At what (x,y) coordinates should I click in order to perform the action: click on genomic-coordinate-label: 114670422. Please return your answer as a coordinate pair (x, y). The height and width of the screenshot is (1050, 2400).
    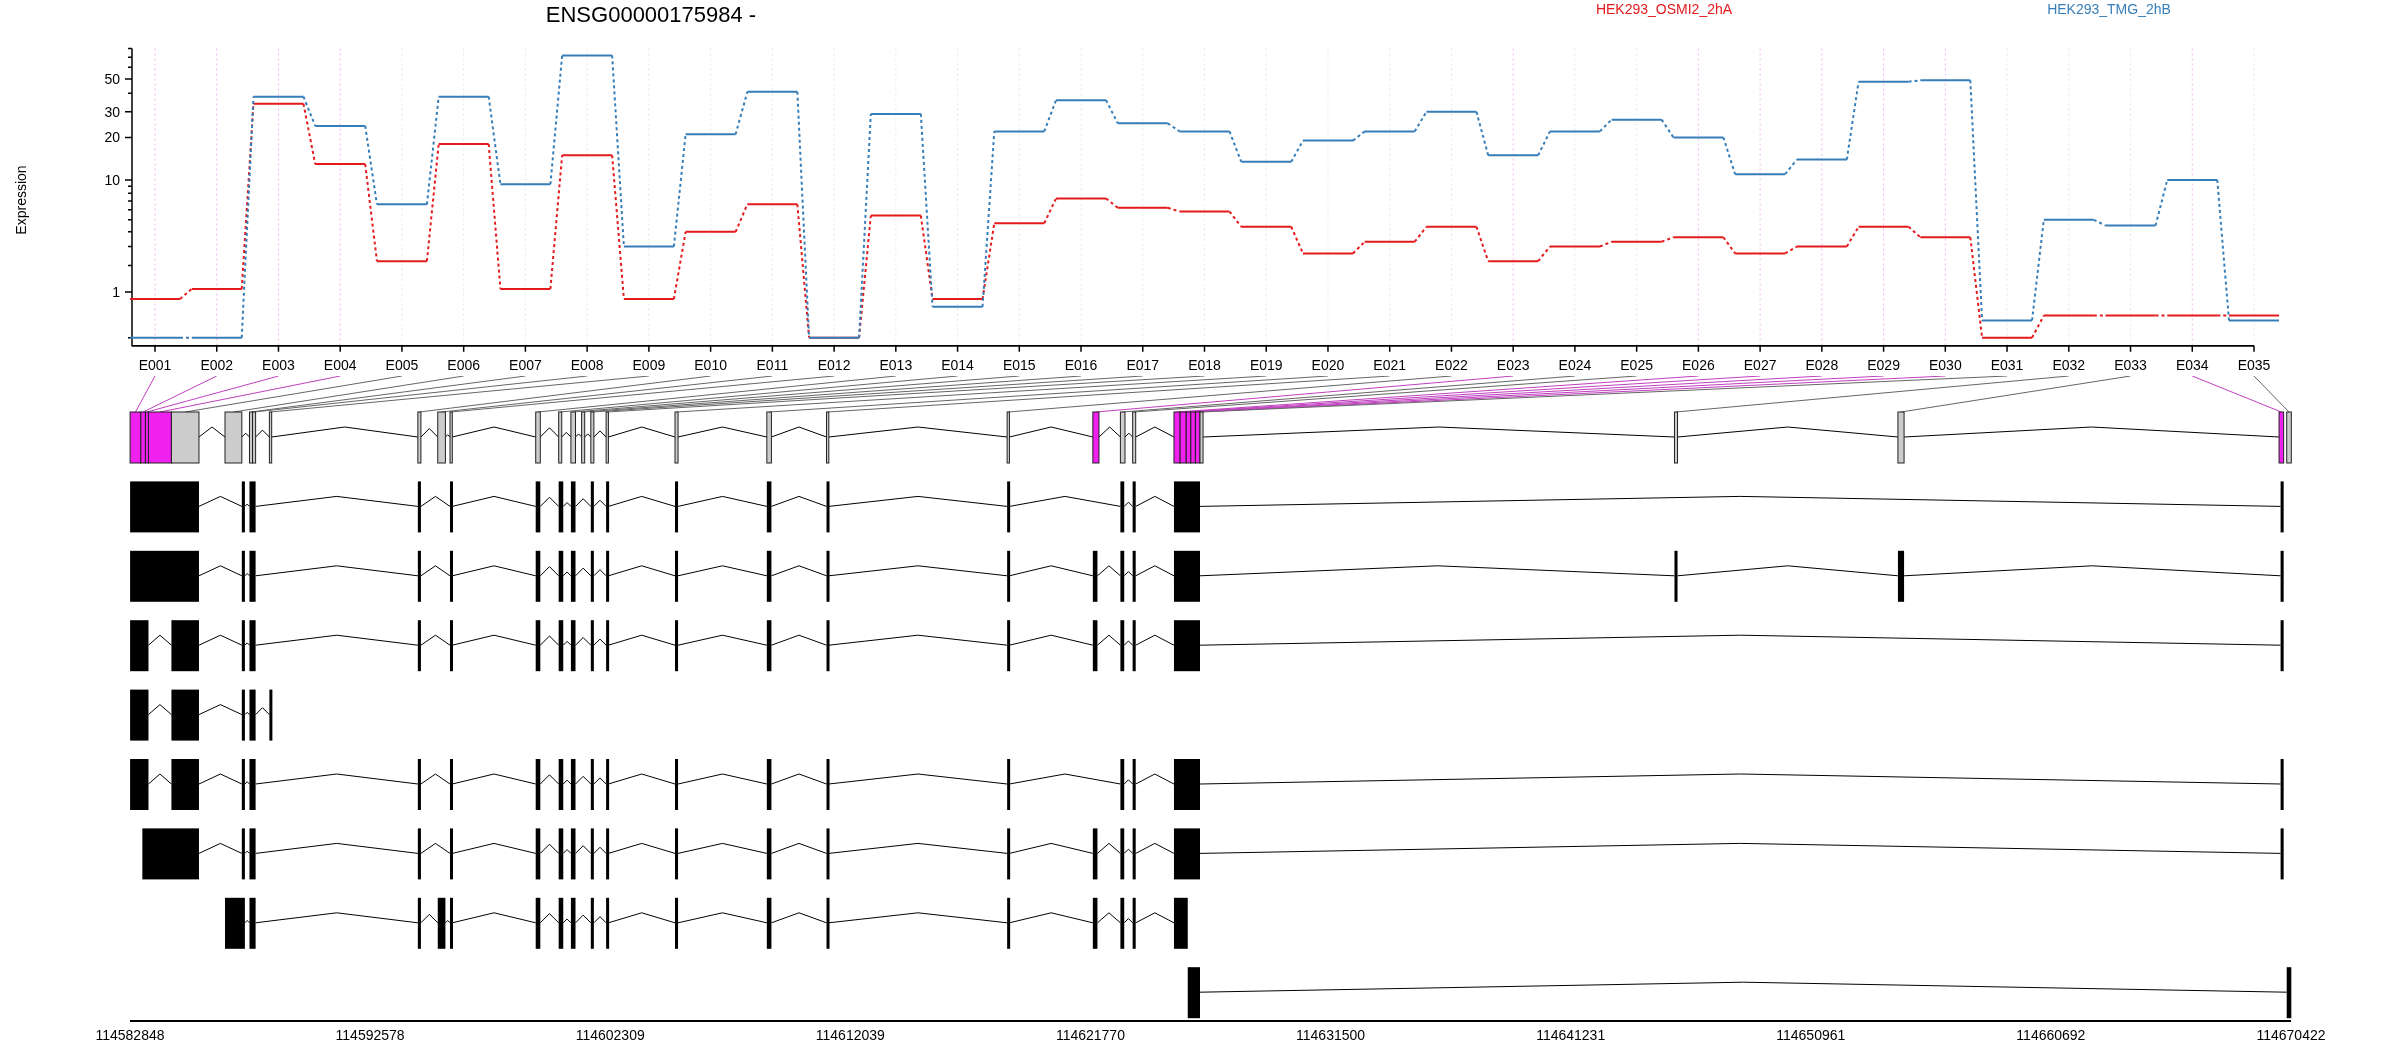
    Looking at the image, I should click on (2291, 1035).